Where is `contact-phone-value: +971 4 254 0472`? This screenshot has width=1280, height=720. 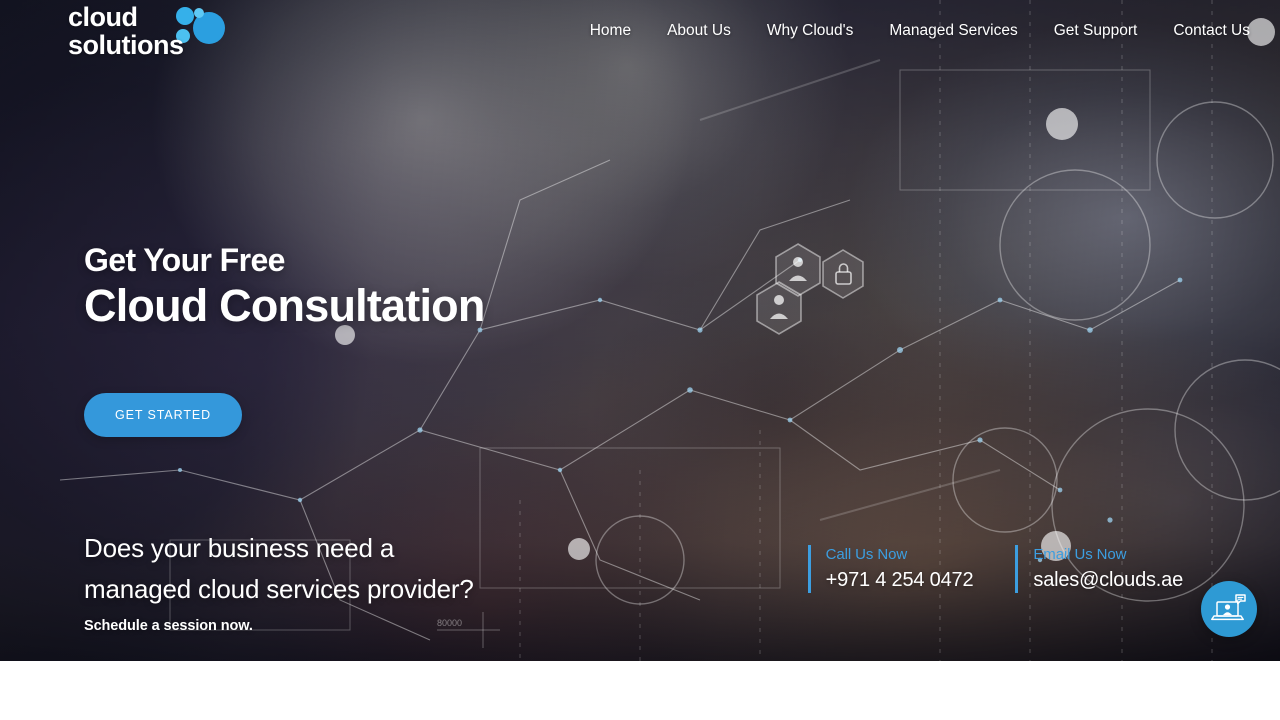
contact-phone-value: +971 4 254 0472 is located at coordinates (900, 580).